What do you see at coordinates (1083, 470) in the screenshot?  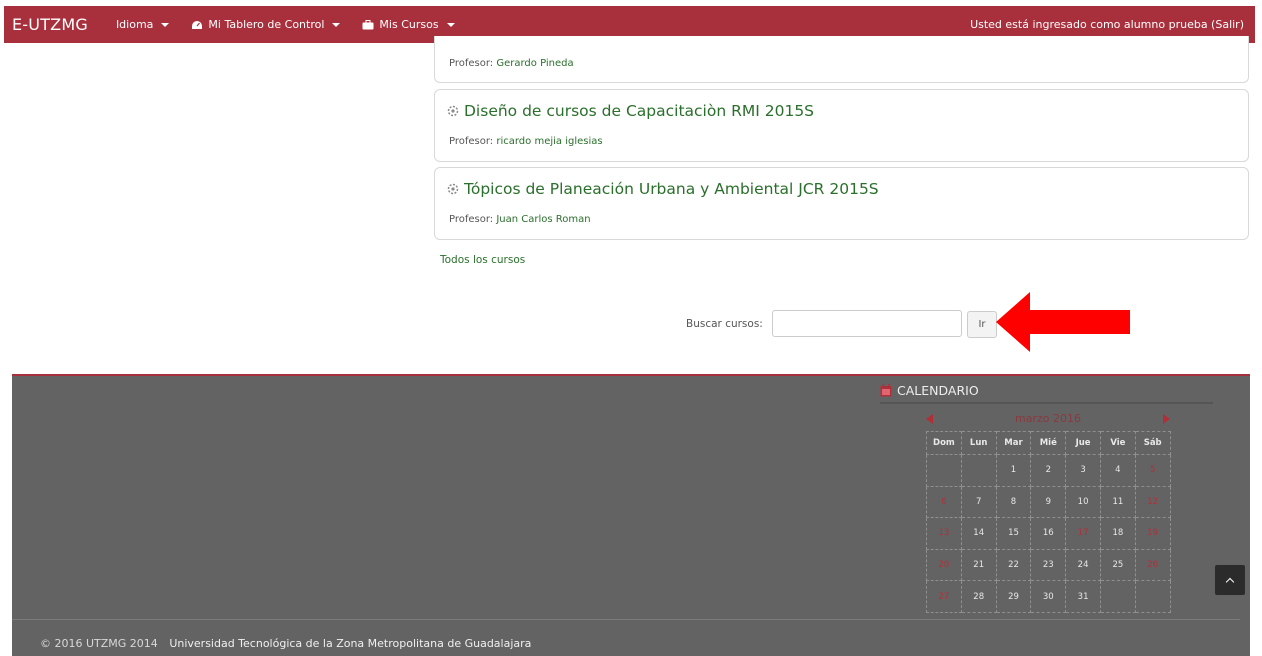 I see `calendar-day: 3` at bounding box center [1083, 470].